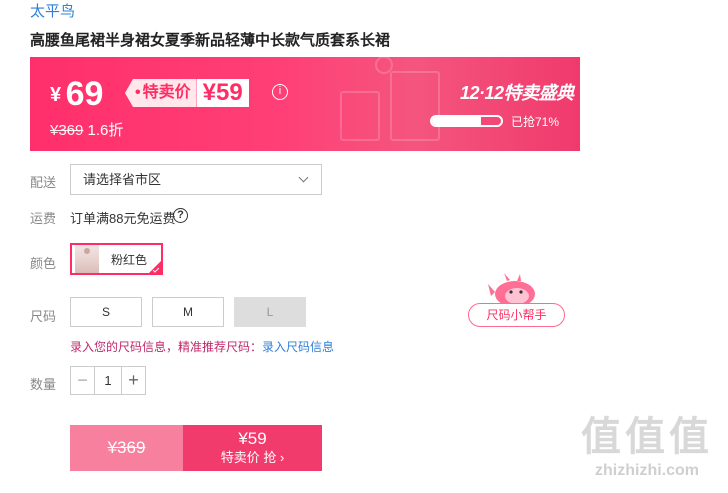  What do you see at coordinates (647, 437) in the screenshot?
I see `watermark-logo: 值值值` at bounding box center [647, 437].